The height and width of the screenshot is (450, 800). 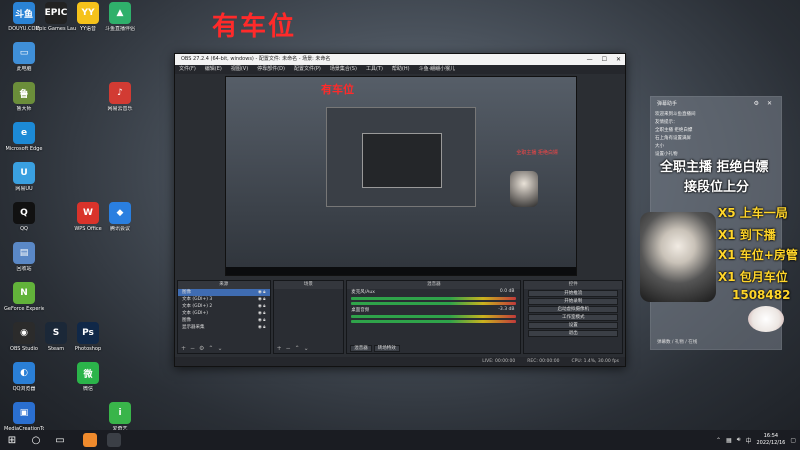 What do you see at coordinates (386, 348) in the screenshot?
I see `tab-transitions: 转场特效` at bounding box center [386, 348].